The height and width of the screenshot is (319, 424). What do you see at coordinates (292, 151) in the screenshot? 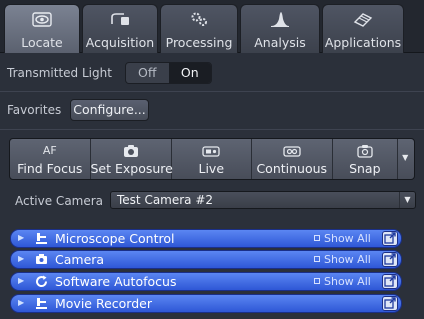
I see `continuous-icon` at bounding box center [292, 151].